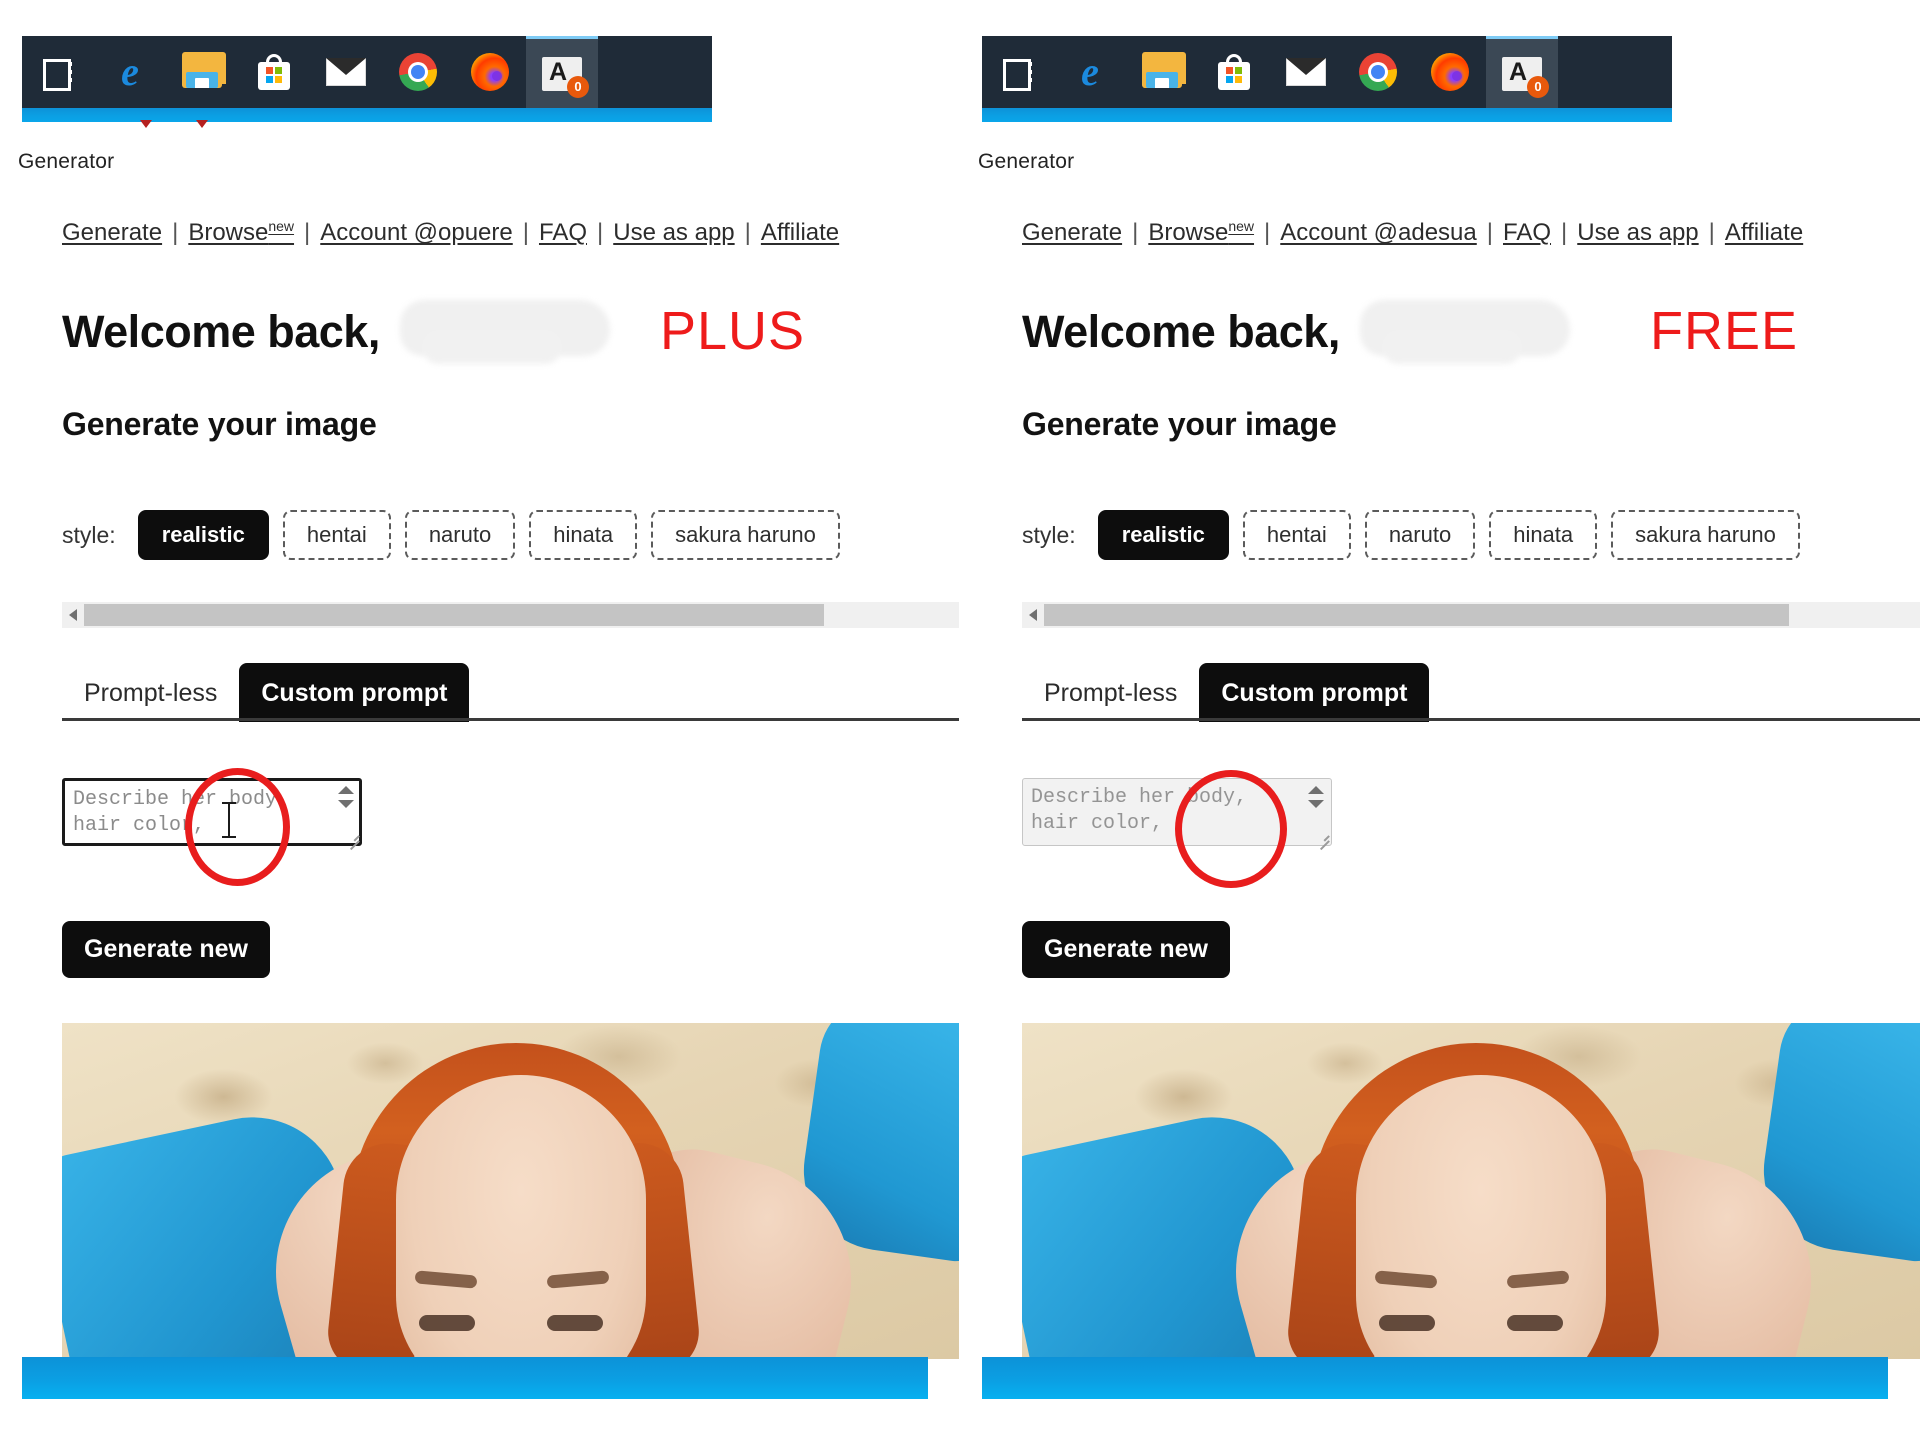 The image size is (1920, 1440). What do you see at coordinates (1378, 232) in the screenshot?
I see `nav-link-account: Account @adesua` at bounding box center [1378, 232].